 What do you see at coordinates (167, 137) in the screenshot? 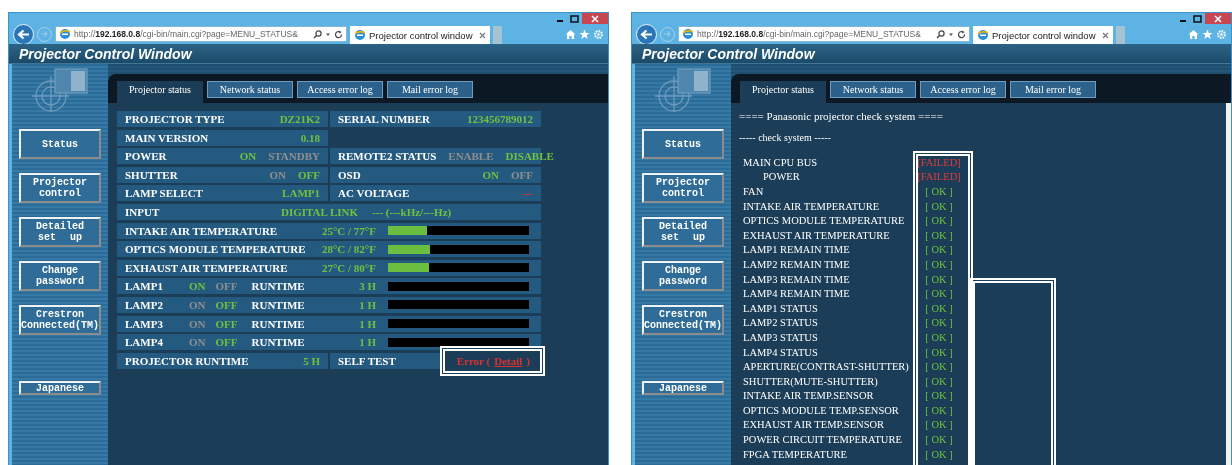
I see `field-label: MAIN VERSION` at bounding box center [167, 137].